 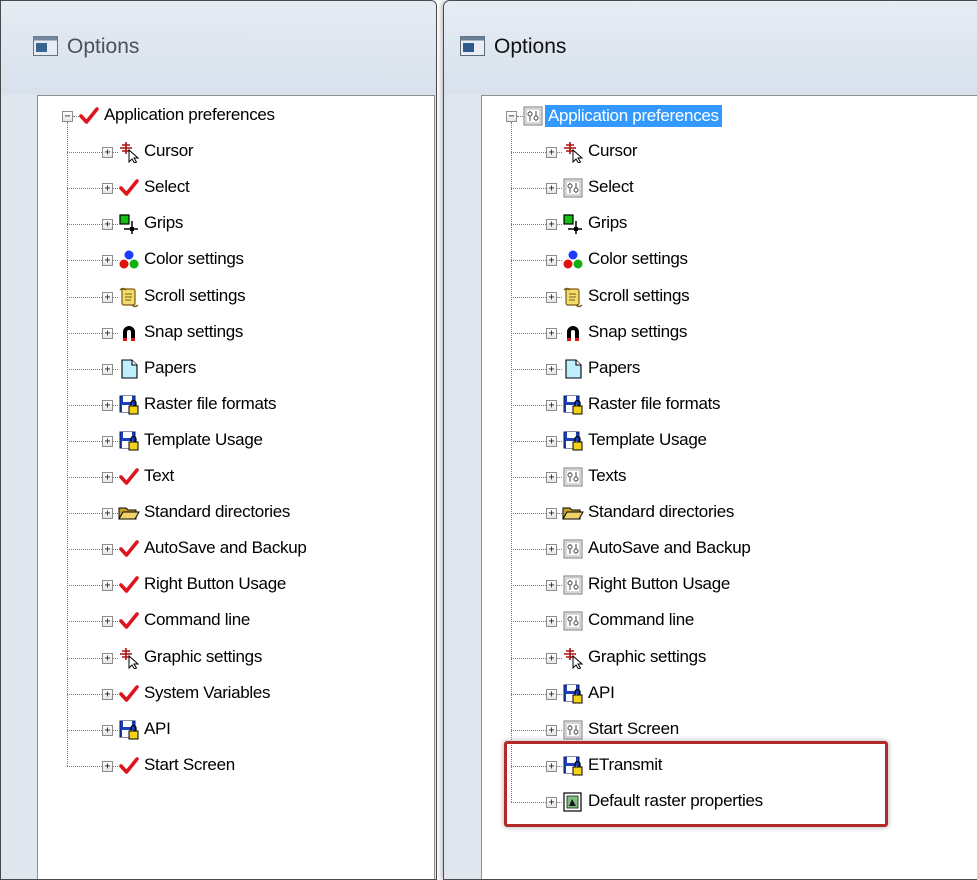 I want to click on folder-open-icon, so click(x=573, y=513).